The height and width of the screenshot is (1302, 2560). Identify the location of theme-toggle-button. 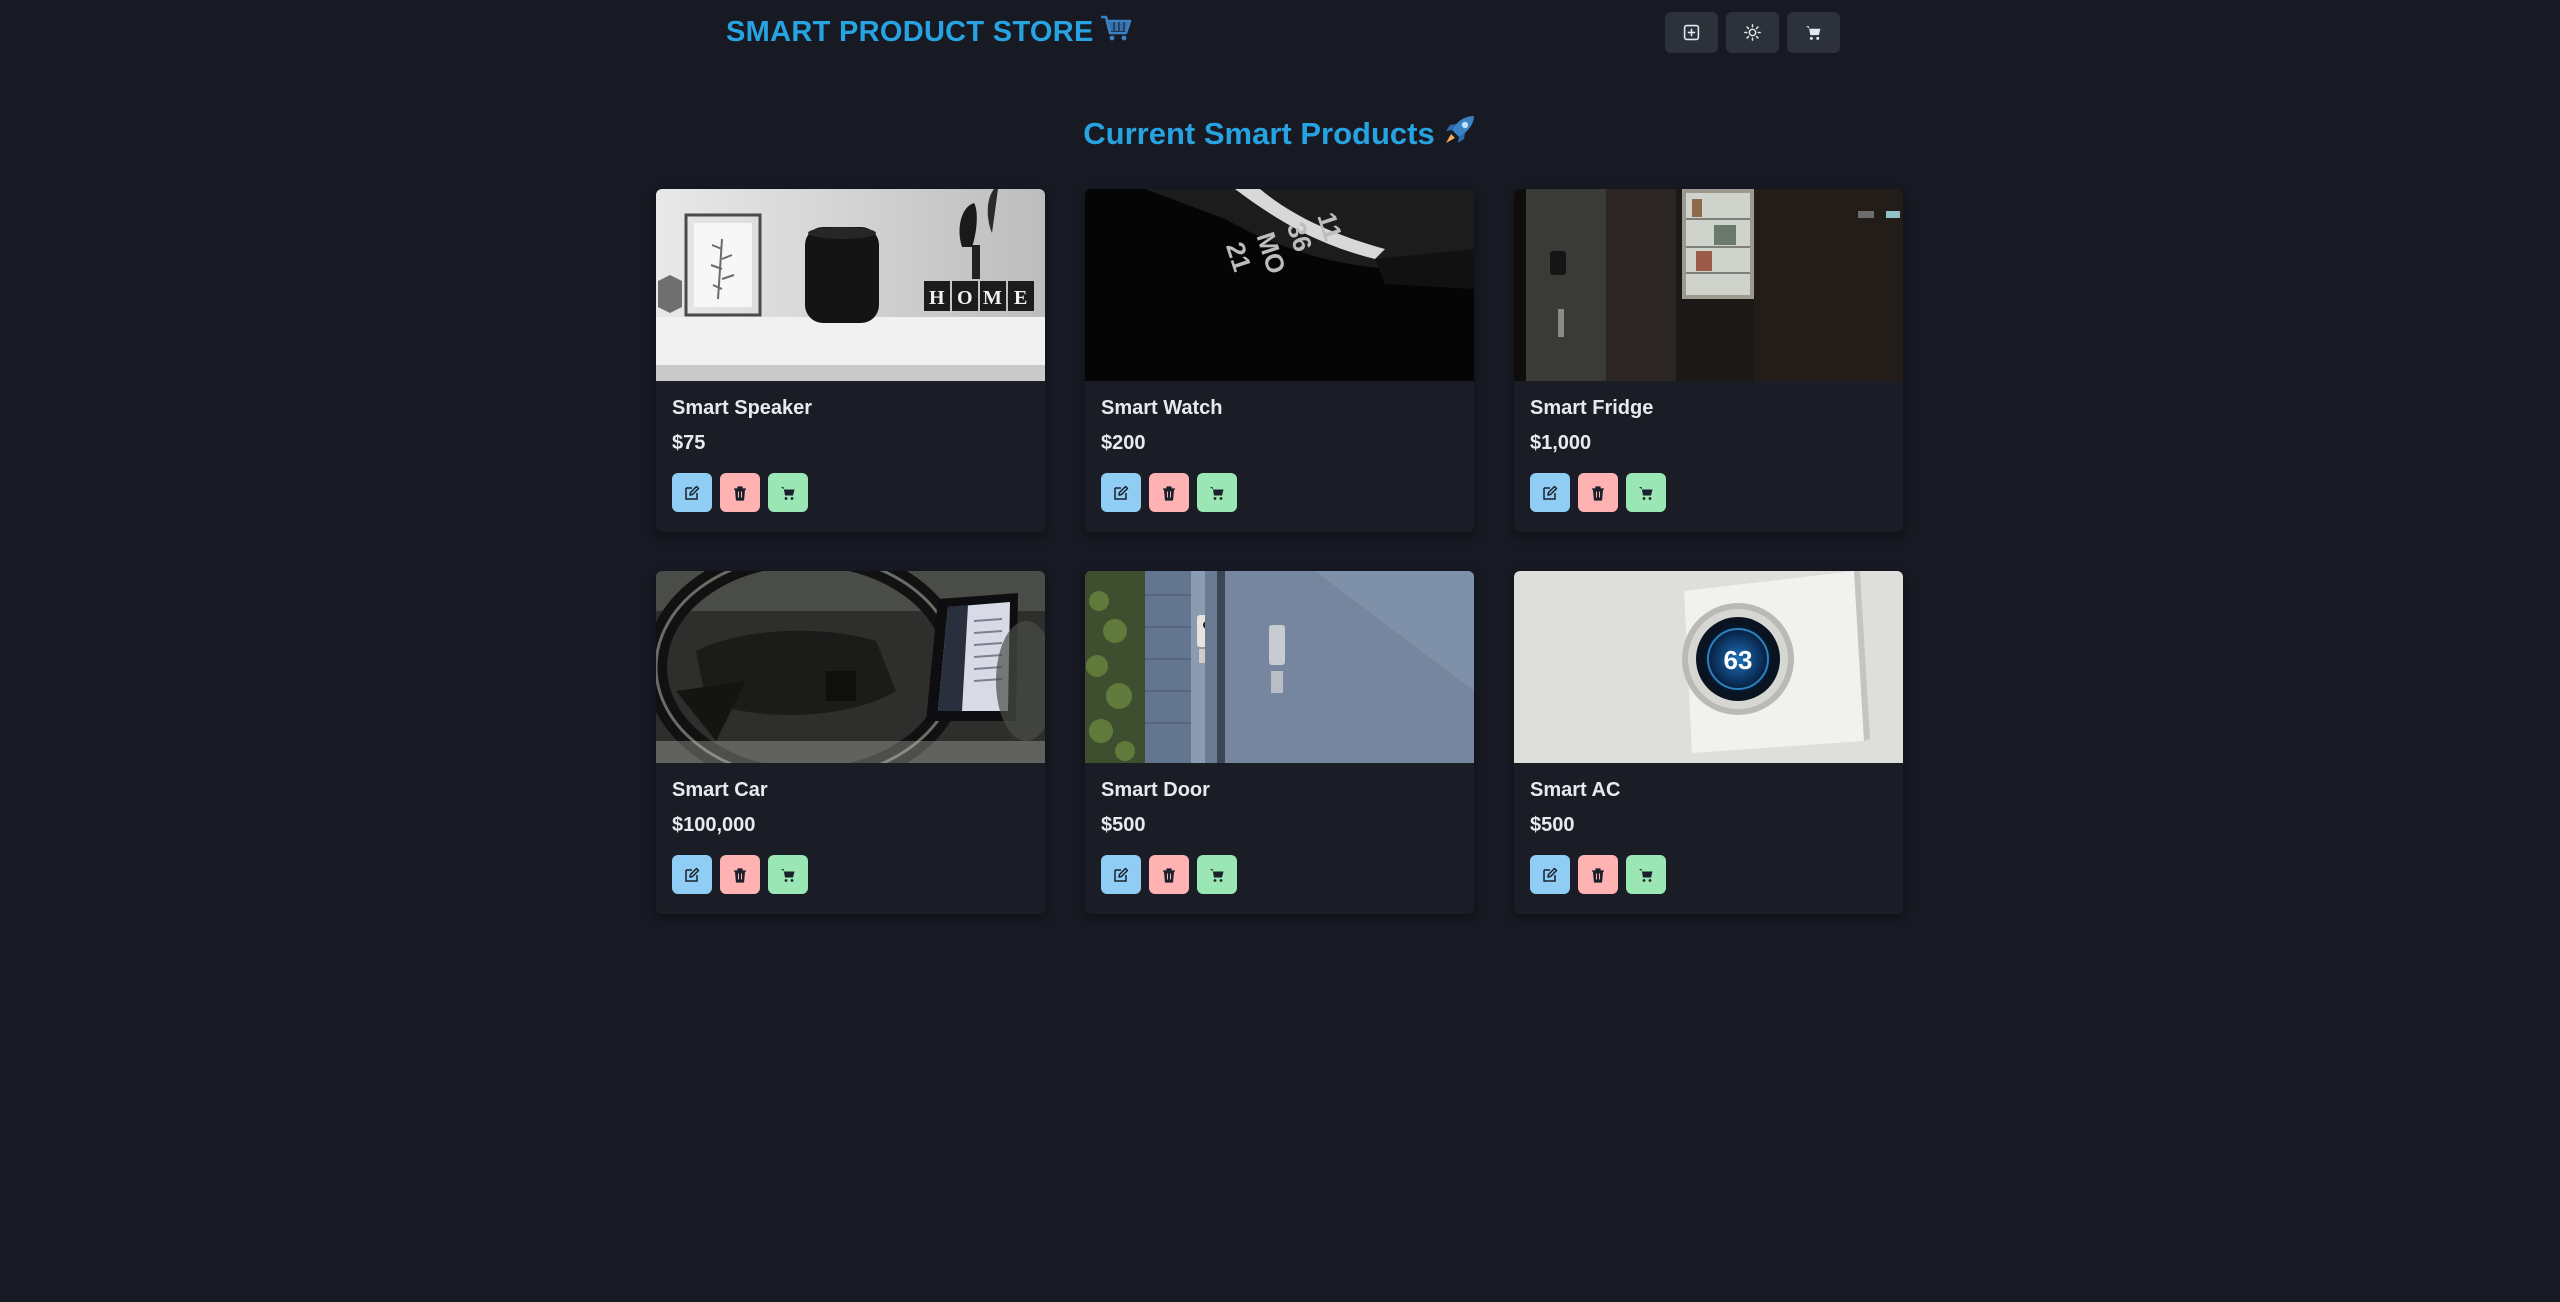
(1752, 32).